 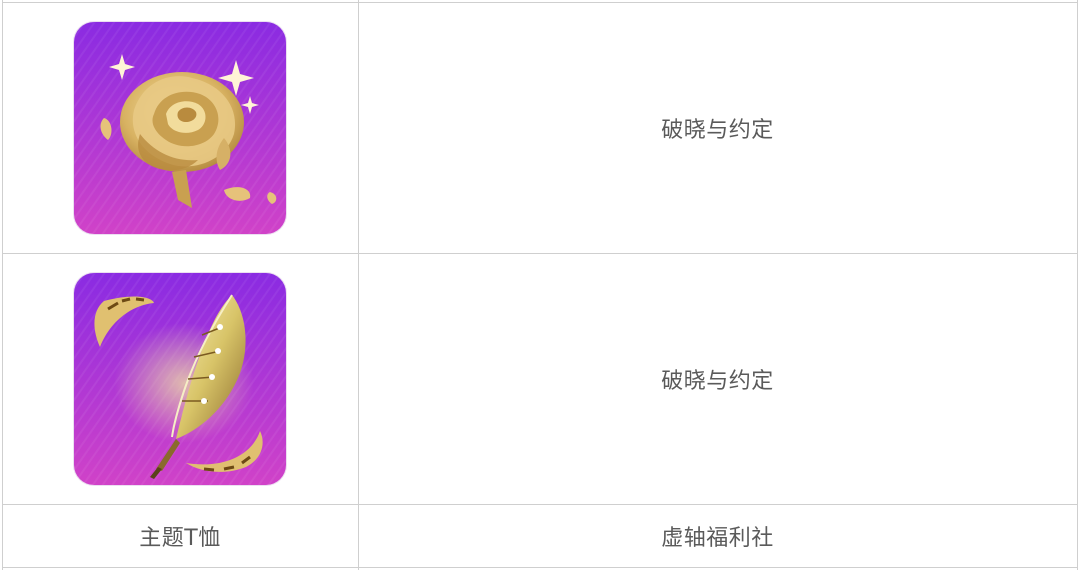 I want to click on golden-rose-icon, so click(x=180, y=128).